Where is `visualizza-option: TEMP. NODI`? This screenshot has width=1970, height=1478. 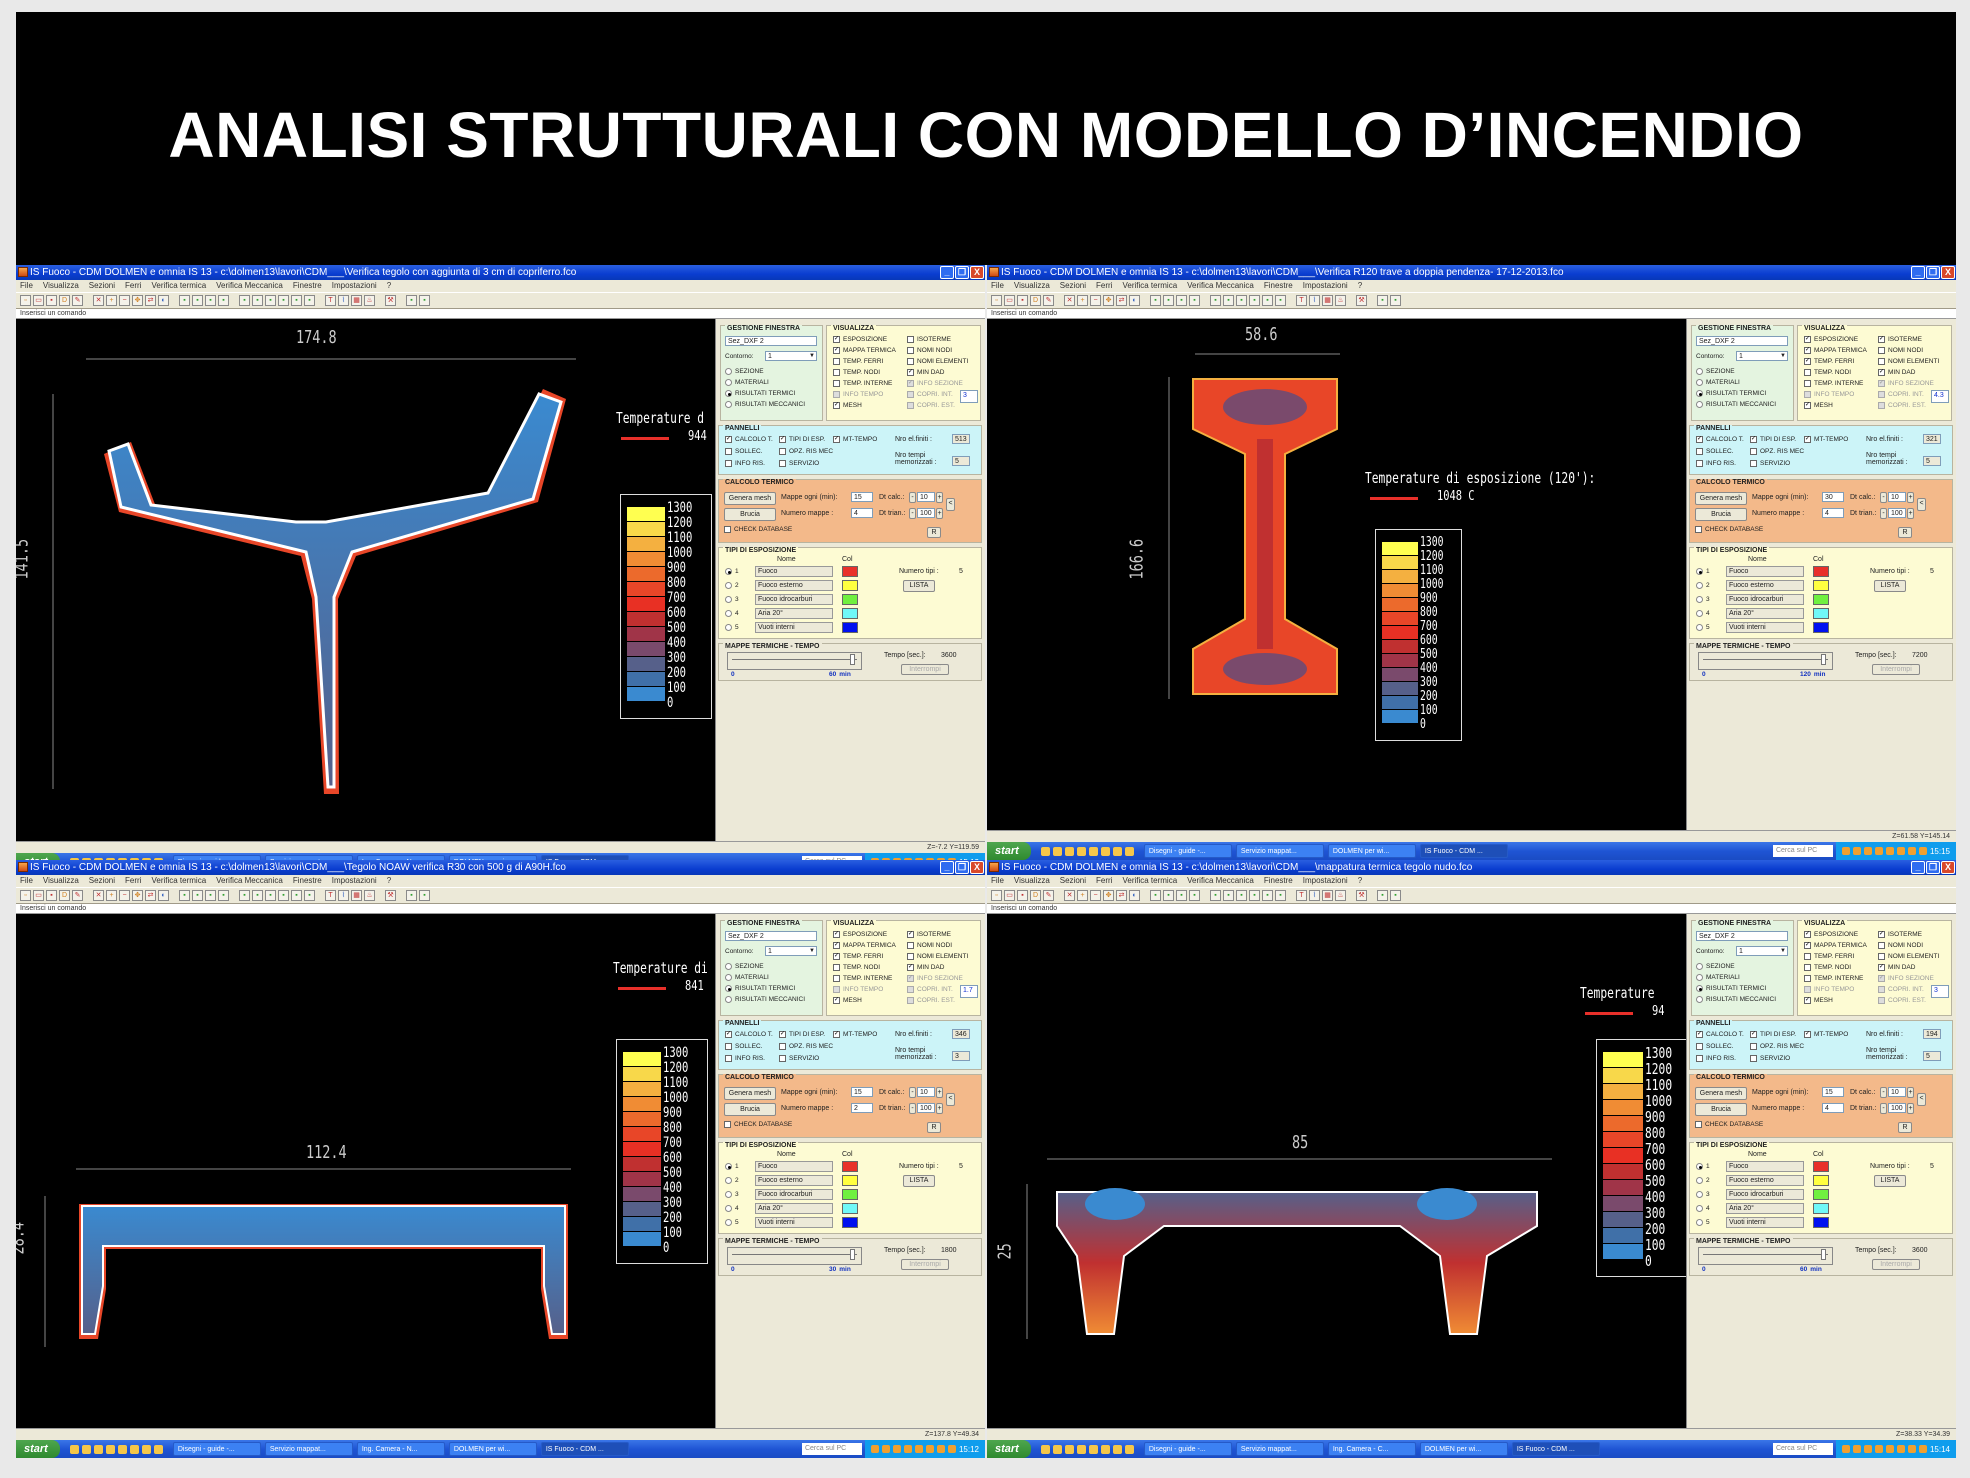
visualizza-option: TEMP. NODI is located at coordinates (856, 372).